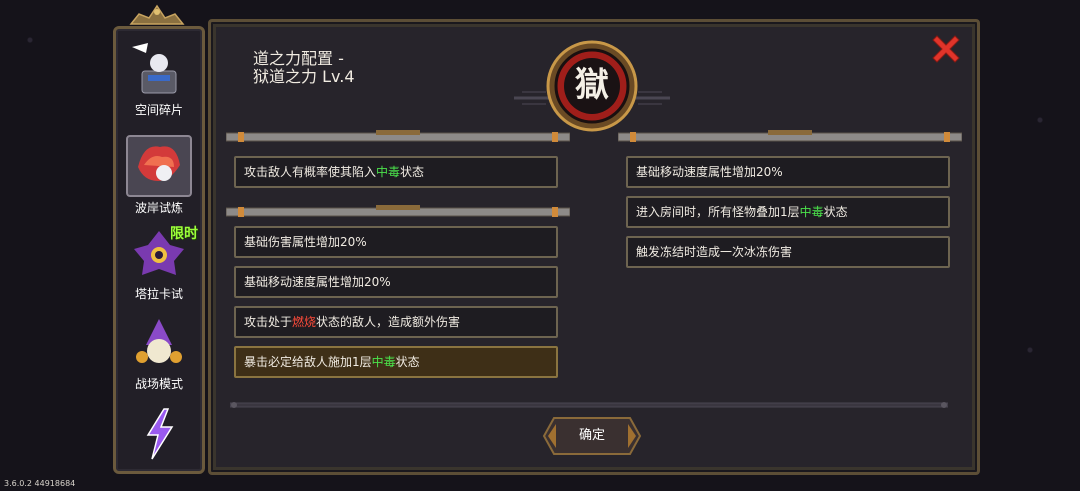 The height and width of the screenshot is (491, 1080). I want to click on effect-text: 触发冻结时造成一次冰冻伤害, so click(714, 252).